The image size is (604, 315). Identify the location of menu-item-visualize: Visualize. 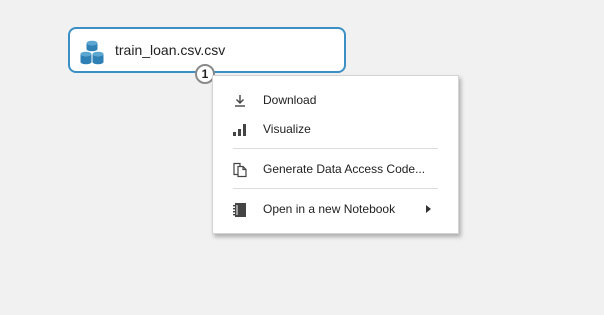
(335, 130).